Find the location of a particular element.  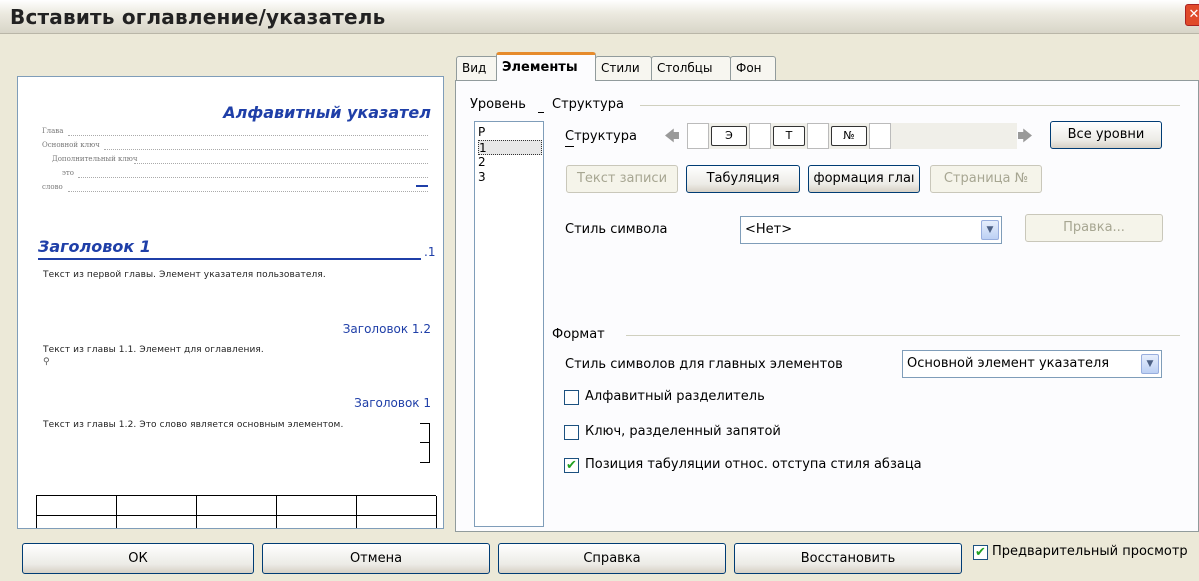

tab-styles: Стили is located at coordinates (623, 68).